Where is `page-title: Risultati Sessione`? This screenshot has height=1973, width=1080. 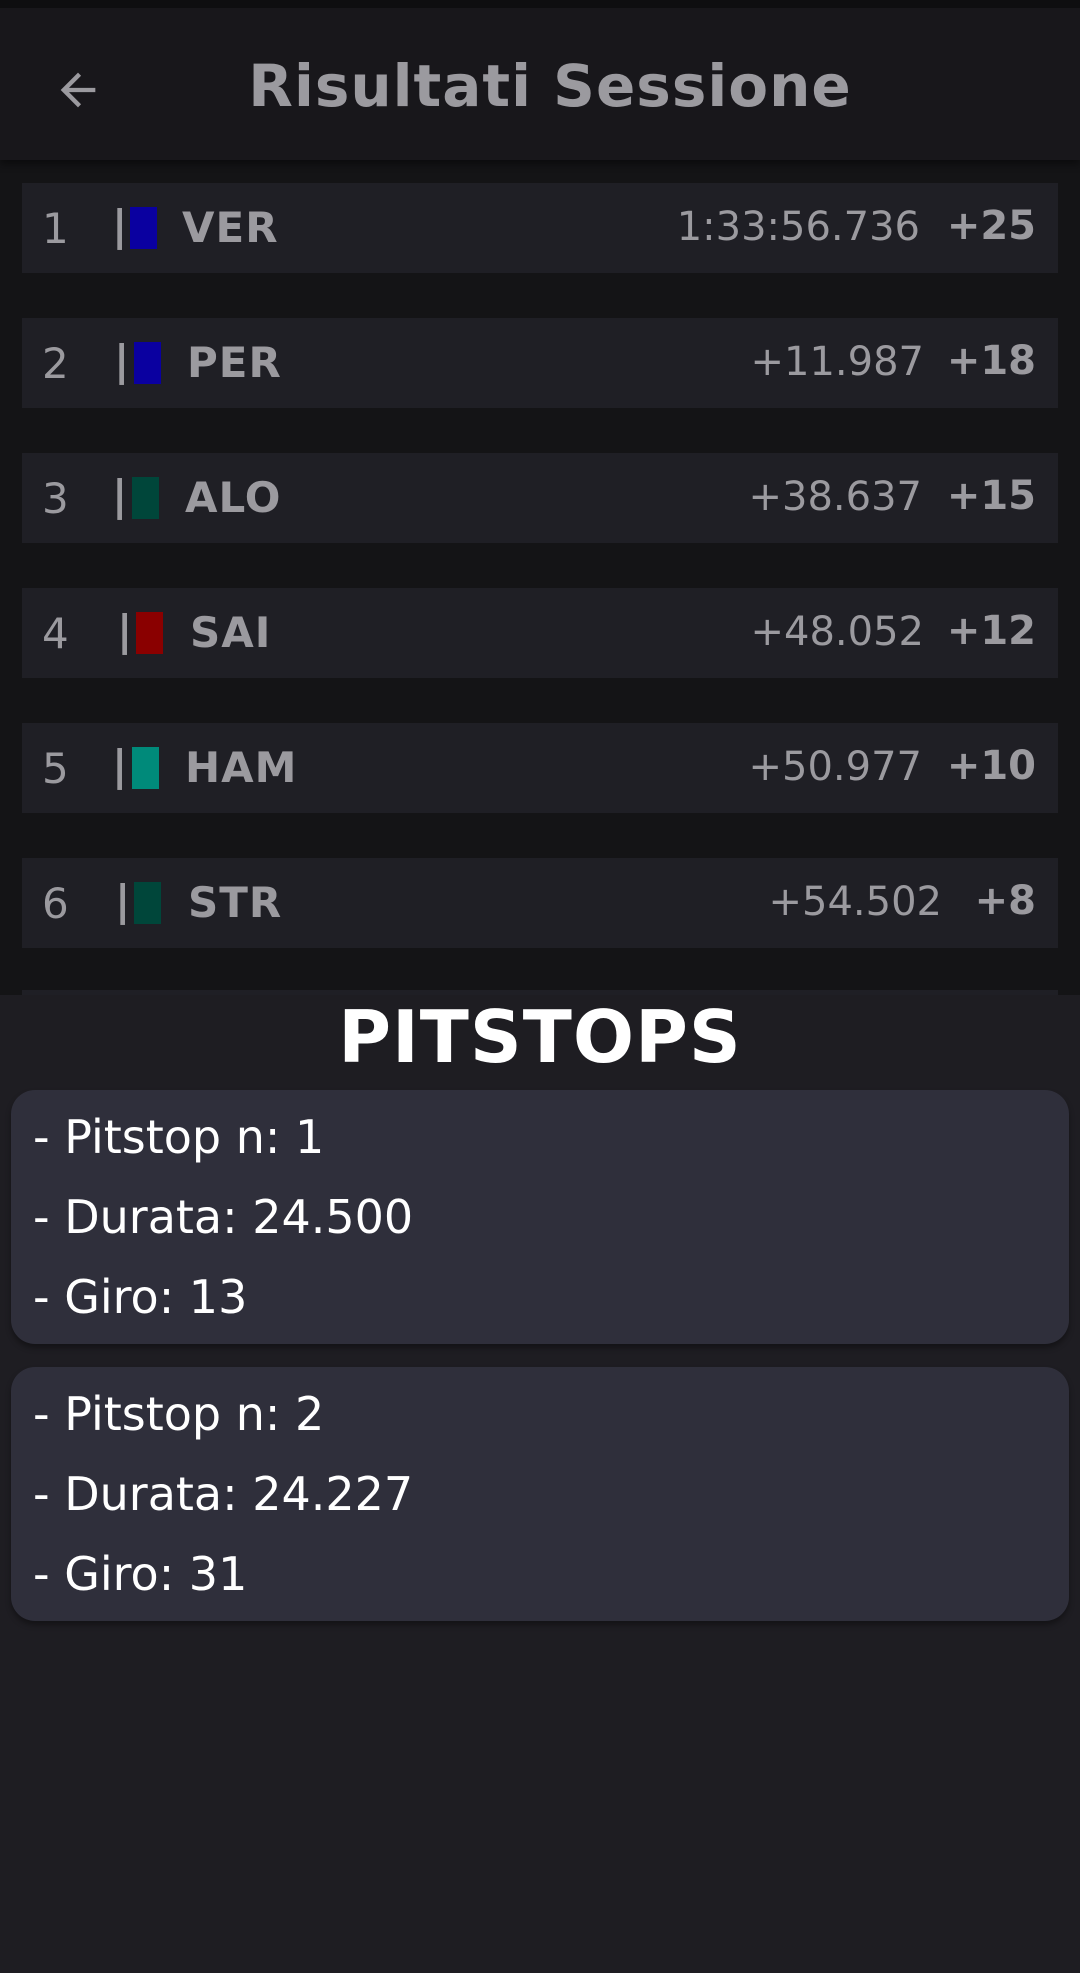
page-title: Risultati Sessione is located at coordinates (550, 86).